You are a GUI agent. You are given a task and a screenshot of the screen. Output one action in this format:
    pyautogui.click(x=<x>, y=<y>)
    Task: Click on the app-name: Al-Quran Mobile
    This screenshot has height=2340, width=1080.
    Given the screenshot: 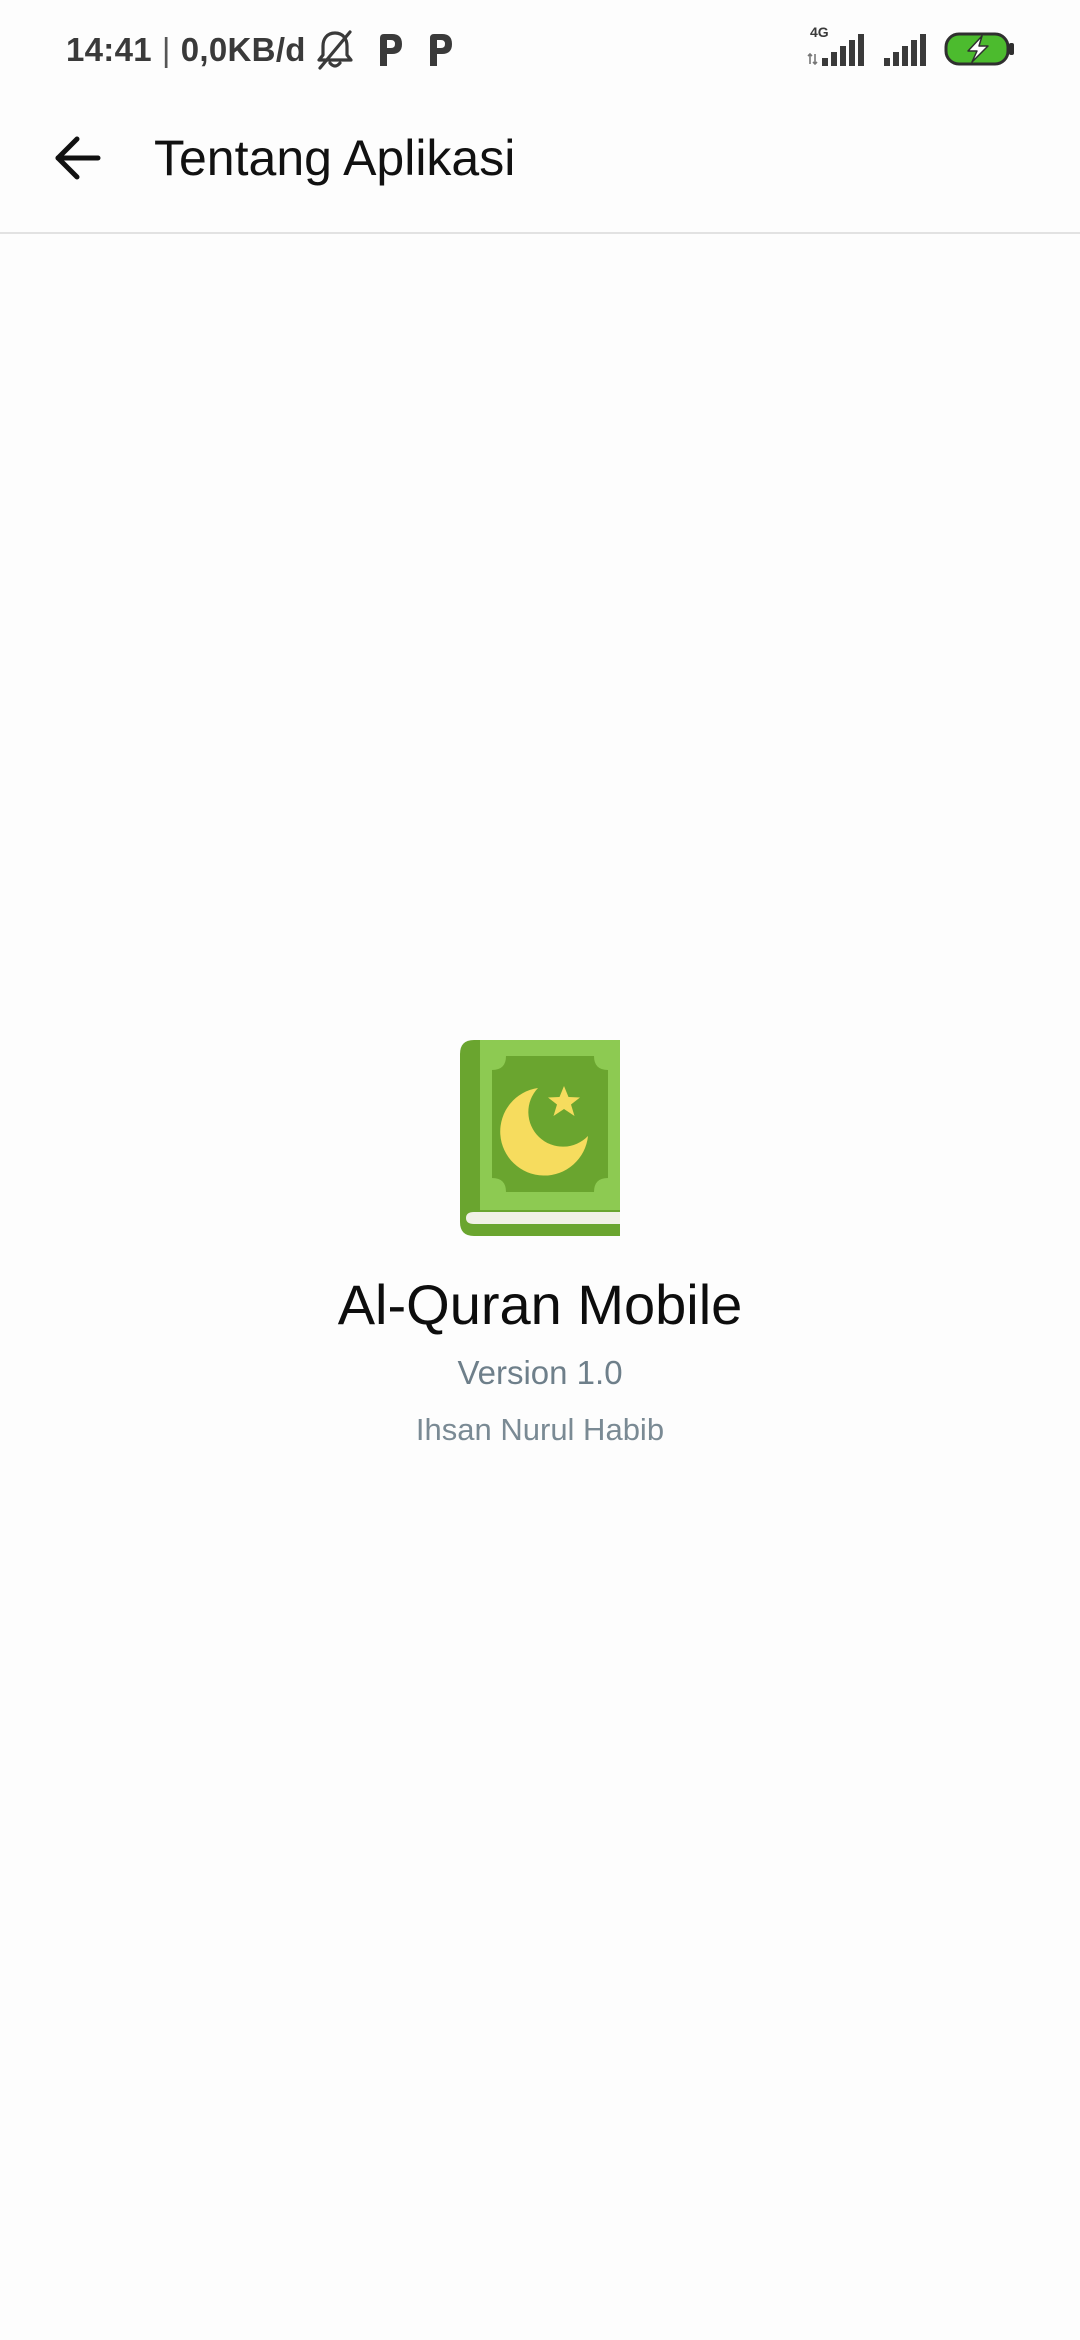 What is the action you would take?
    pyautogui.click(x=540, y=1304)
    